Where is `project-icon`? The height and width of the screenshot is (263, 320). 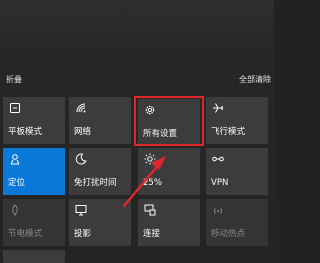
project-icon is located at coordinates (81, 210).